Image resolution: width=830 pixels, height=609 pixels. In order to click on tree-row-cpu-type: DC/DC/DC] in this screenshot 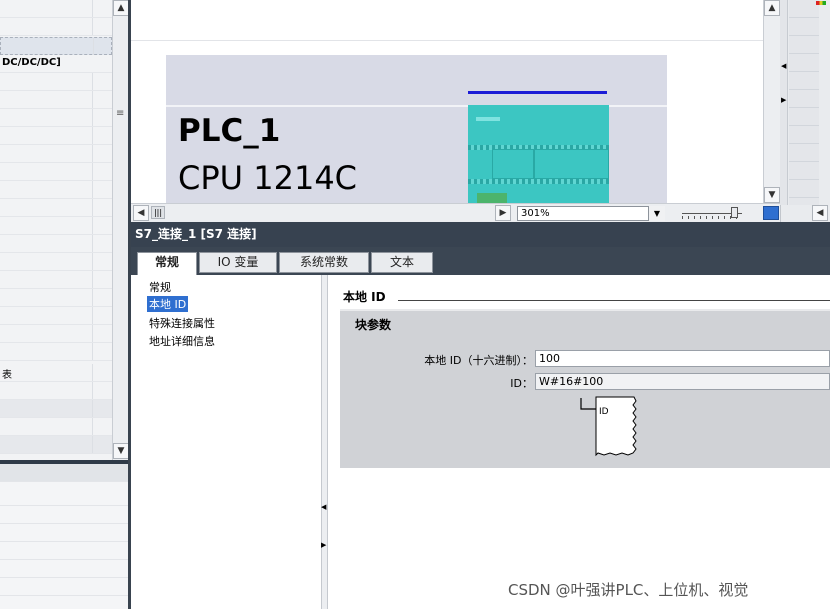, I will do `click(56, 64)`.